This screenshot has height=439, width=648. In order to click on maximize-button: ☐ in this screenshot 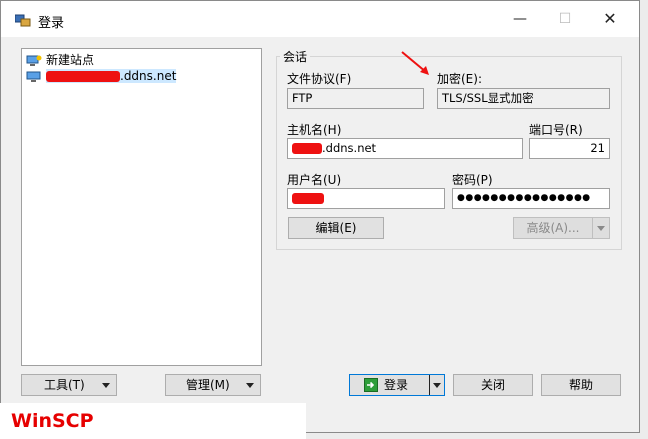, I will do `click(565, 19)`.